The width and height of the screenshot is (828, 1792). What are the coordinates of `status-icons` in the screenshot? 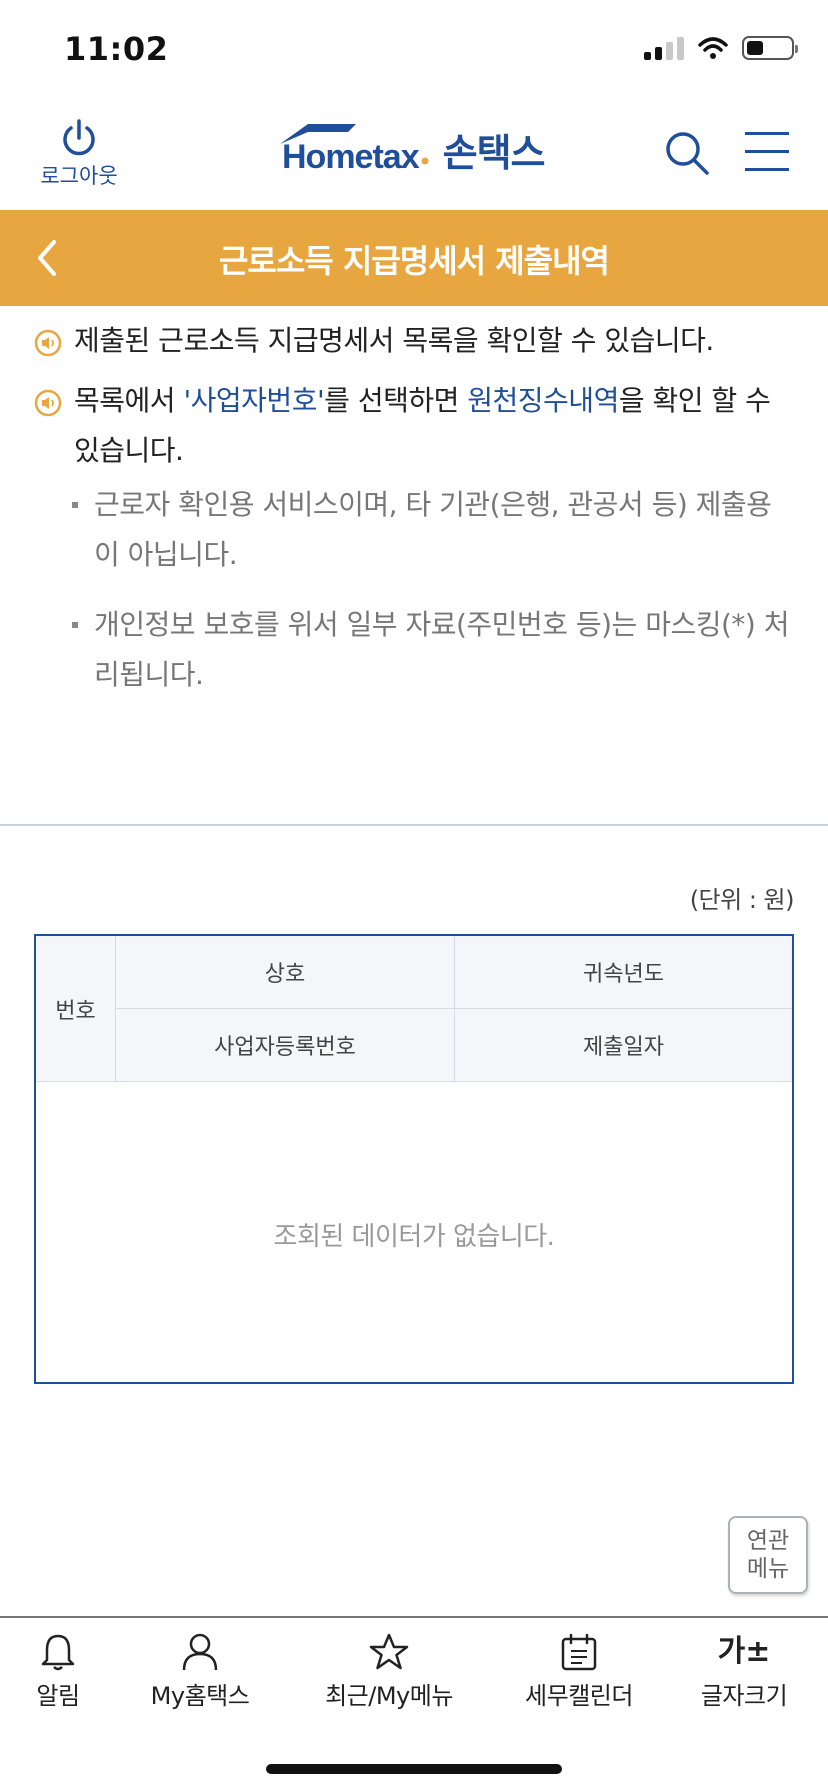 It's located at (721, 48).